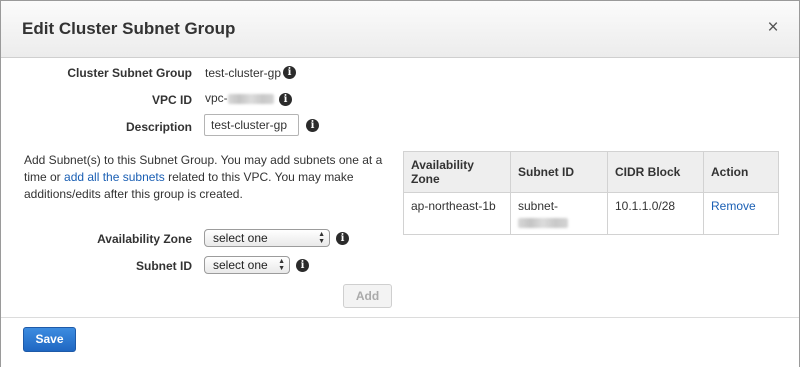 This screenshot has width=800, height=367. I want to click on add-all-subnets-link: add all the subnets, so click(114, 177).